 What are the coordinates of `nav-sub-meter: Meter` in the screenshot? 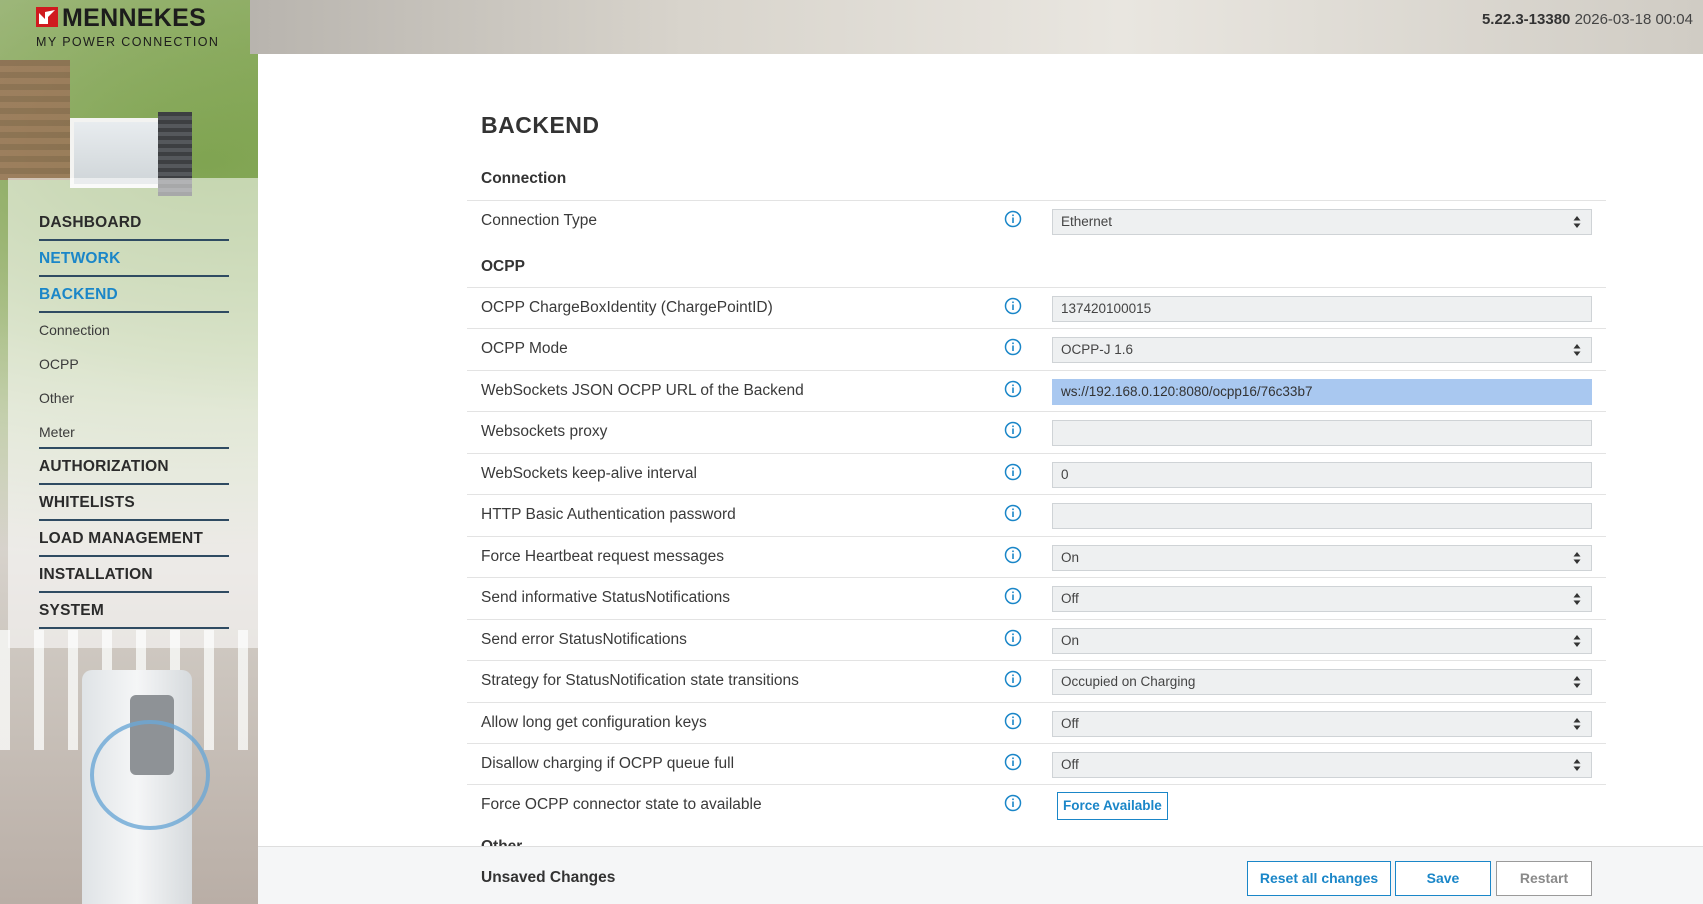 It's located at (134, 432).